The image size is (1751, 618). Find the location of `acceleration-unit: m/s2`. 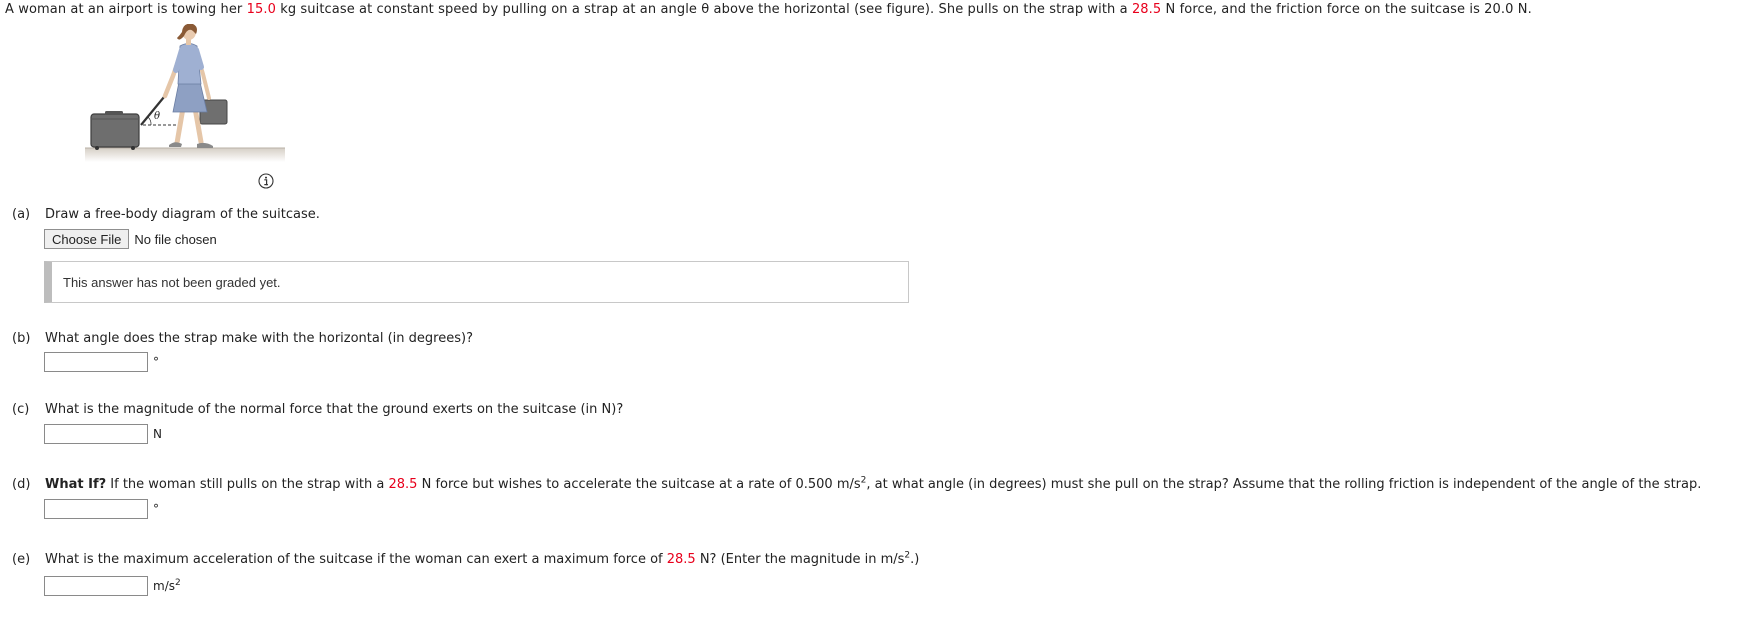

acceleration-unit: m/s2 is located at coordinates (167, 586).